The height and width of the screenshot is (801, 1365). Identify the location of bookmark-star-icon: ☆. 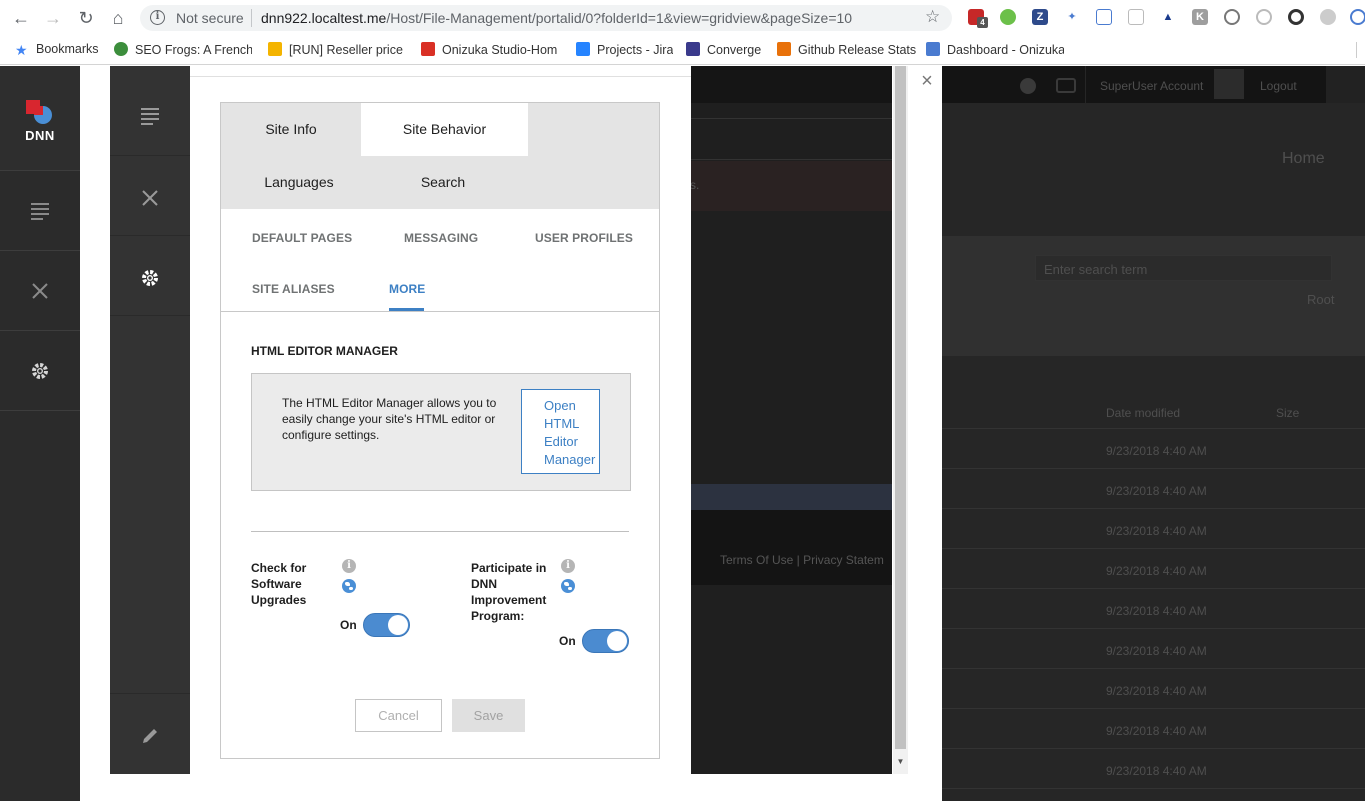
(932, 17).